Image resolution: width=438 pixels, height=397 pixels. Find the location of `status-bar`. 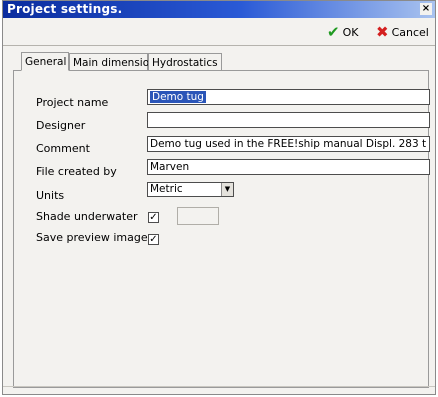

status-bar is located at coordinates (219, 390).